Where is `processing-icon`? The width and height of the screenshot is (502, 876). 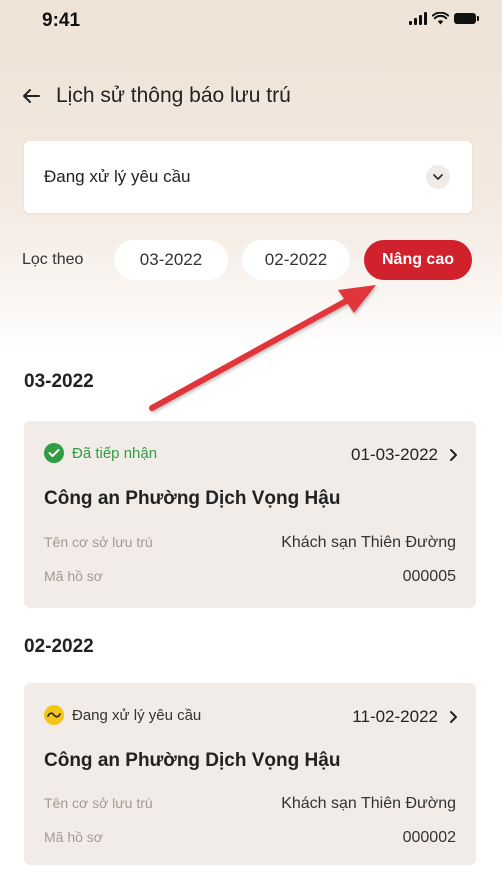 processing-icon is located at coordinates (54, 715).